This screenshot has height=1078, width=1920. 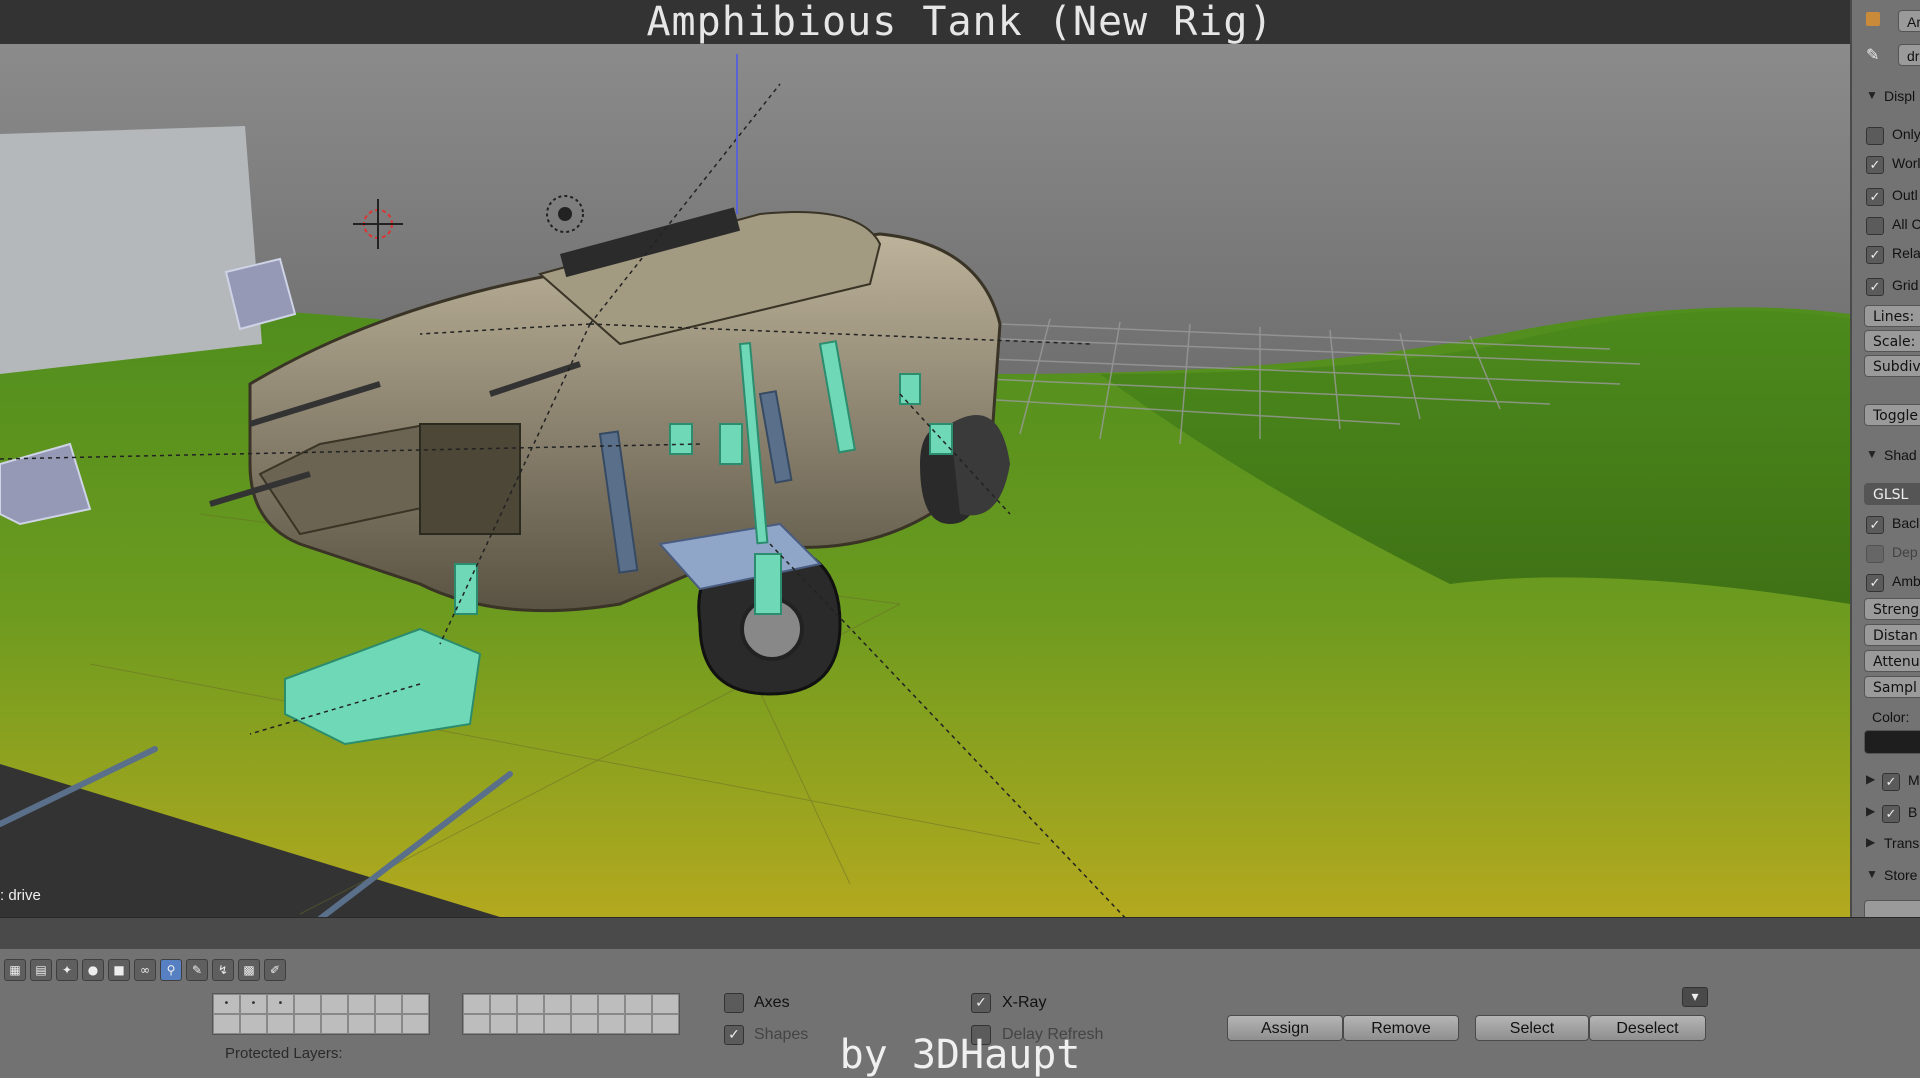 I want to click on ao-samples-field: Sampl, so click(x=1892, y=687).